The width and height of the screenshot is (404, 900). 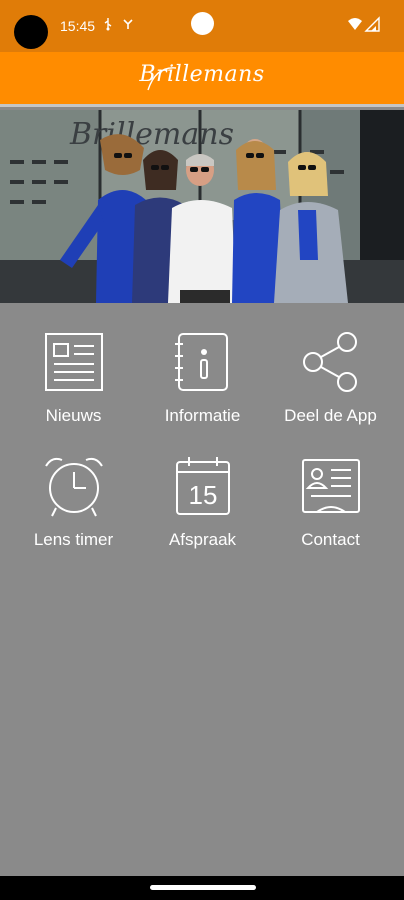 I want to click on status-time: 15:45, so click(x=78, y=26).